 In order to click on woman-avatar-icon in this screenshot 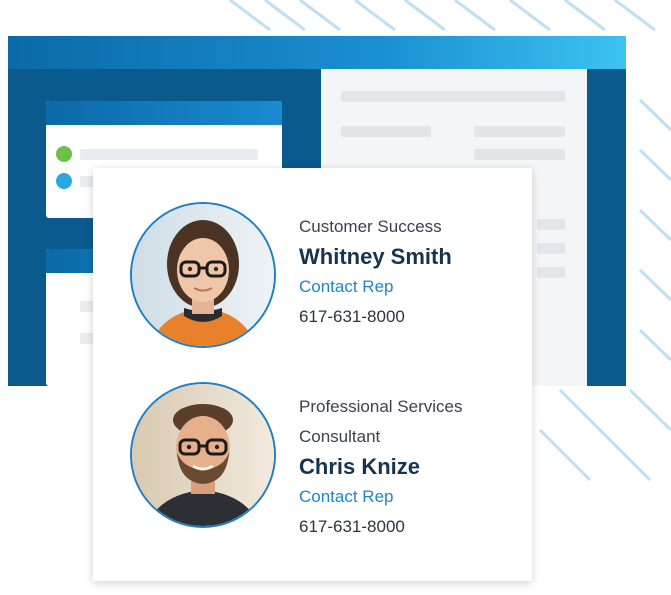, I will do `click(203, 275)`.